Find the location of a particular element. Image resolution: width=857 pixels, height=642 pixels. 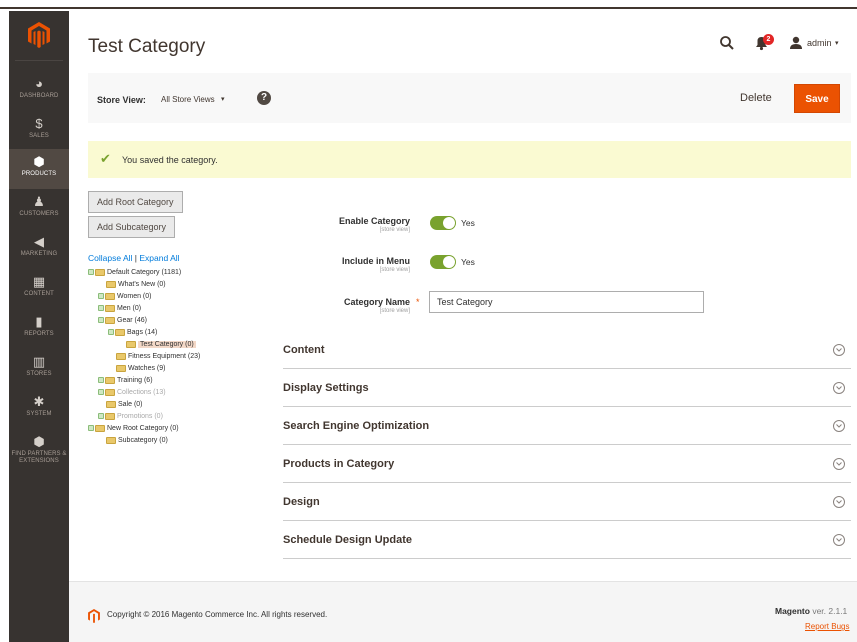

tree-node: New Root Category (0) is located at coordinates (133, 429).